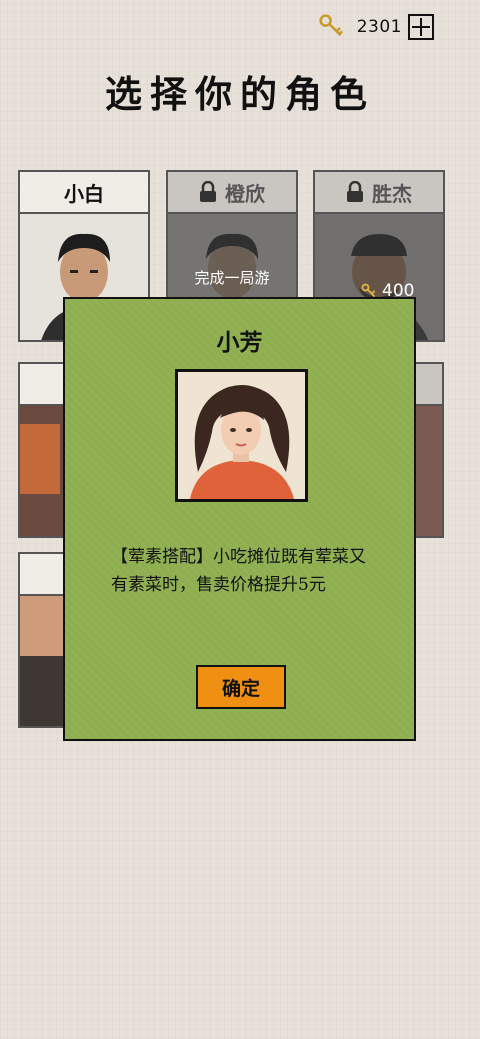  Describe the element at coordinates (239, 342) in the screenshot. I see `dialog-title: 小芳` at that location.